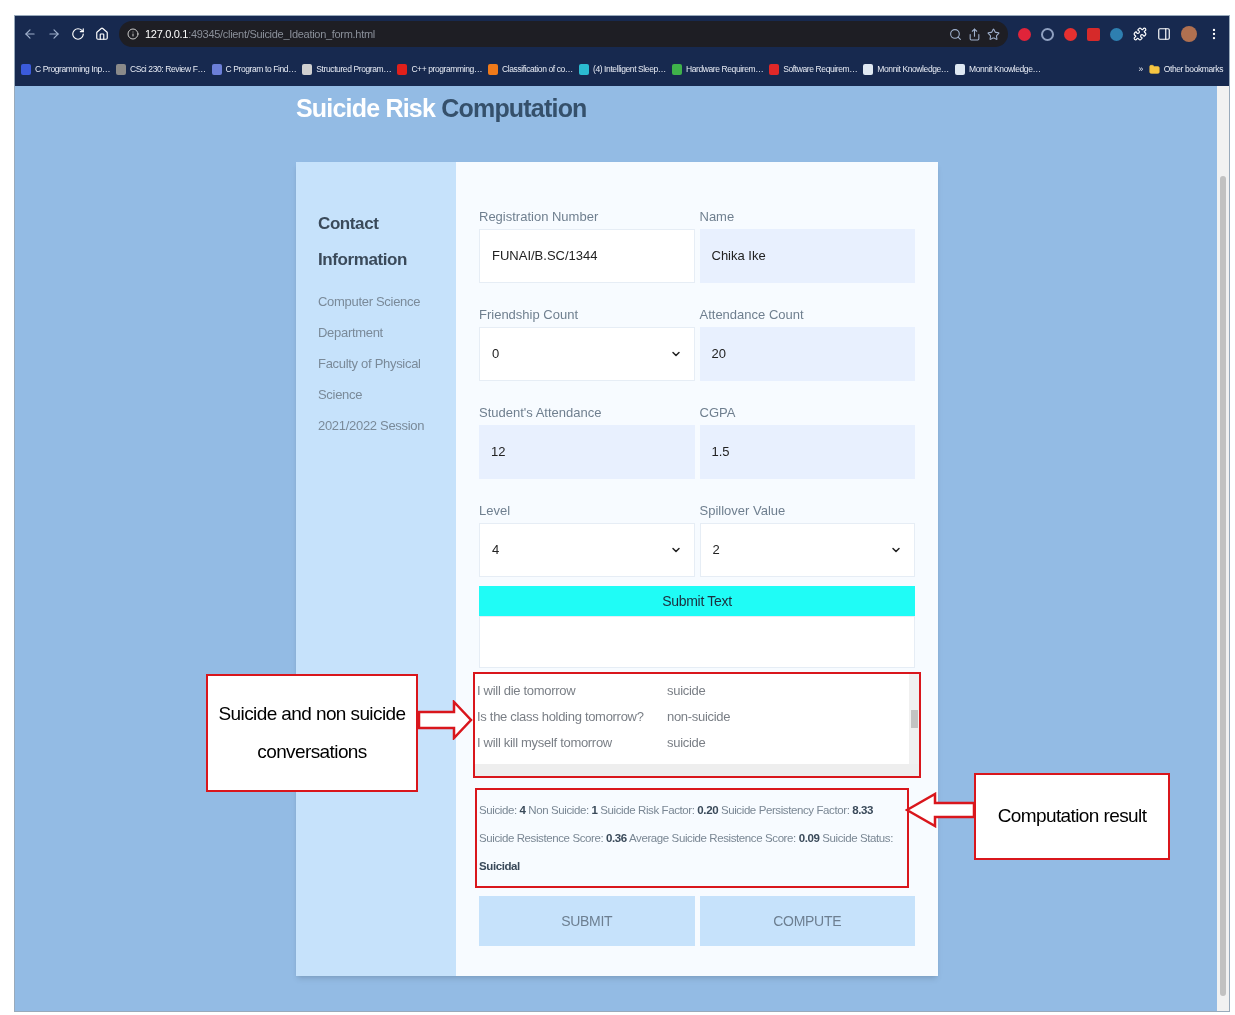  Describe the element at coordinates (807, 354) in the screenshot. I see `input-field: 20` at that location.